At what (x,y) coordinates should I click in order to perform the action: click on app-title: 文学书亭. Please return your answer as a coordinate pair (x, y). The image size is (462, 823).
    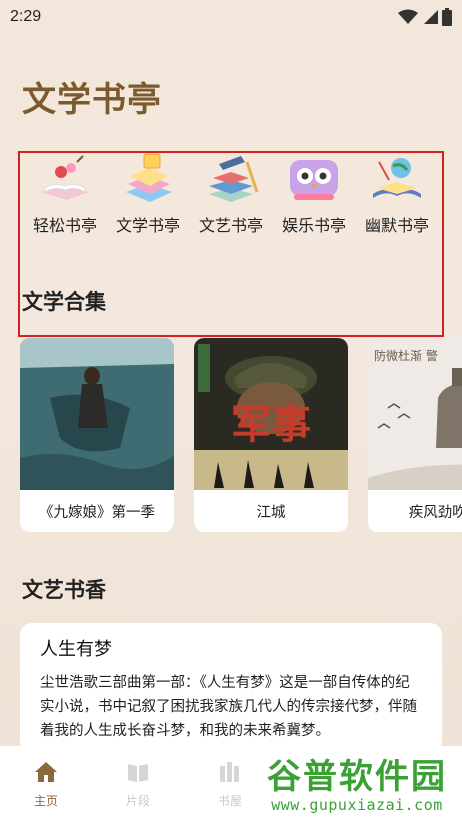
    Looking at the image, I should click on (92, 100).